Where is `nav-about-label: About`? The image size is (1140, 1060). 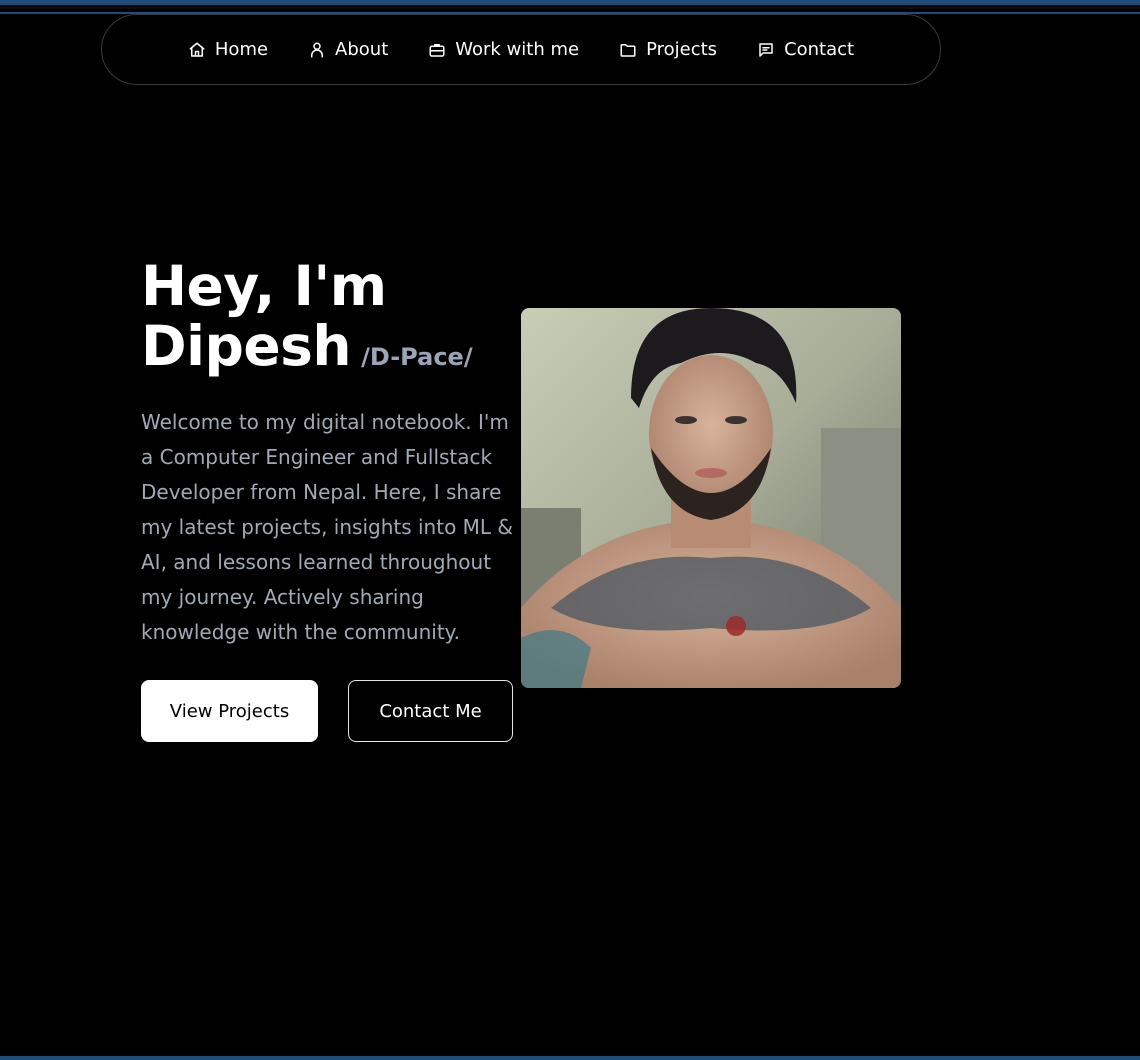
nav-about-label: About is located at coordinates (362, 49).